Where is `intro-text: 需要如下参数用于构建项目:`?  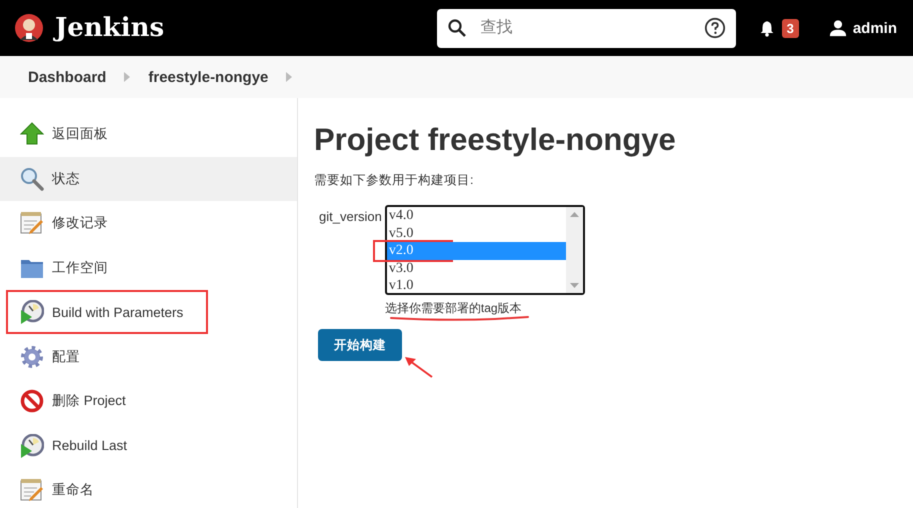 intro-text: 需要如下参数用于构建项目: is located at coordinates (394, 180).